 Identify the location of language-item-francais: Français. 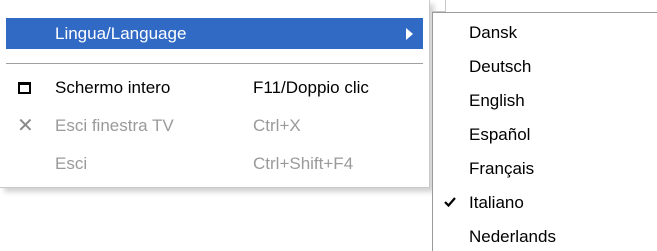
(545, 169).